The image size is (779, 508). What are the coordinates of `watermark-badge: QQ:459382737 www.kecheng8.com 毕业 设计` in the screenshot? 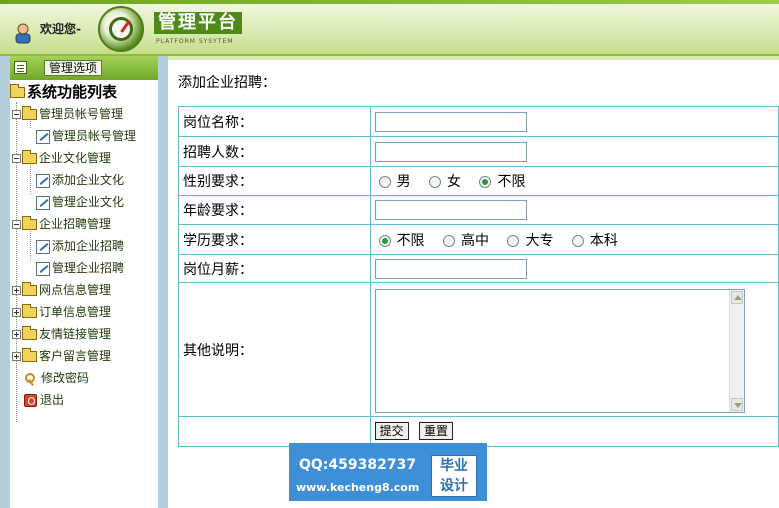 It's located at (388, 472).